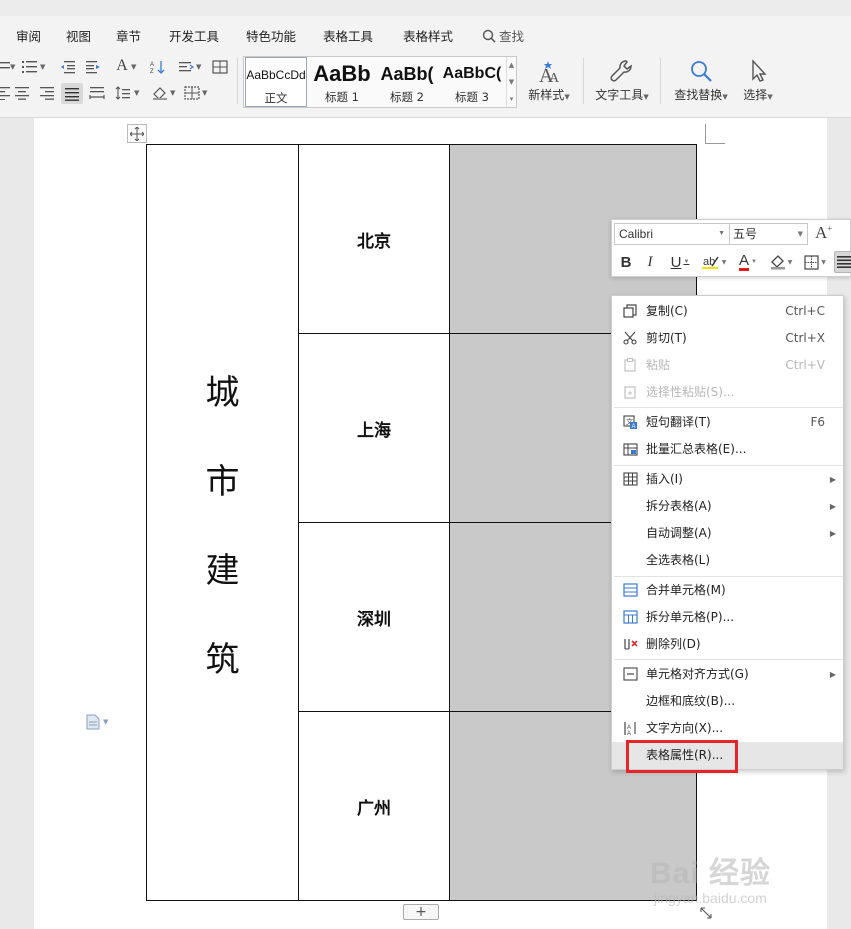 This screenshot has width=851, height=929. Describe the element at coordinates (758, 80) in the screenshot. I see `select-button: 选择▼` at that location.